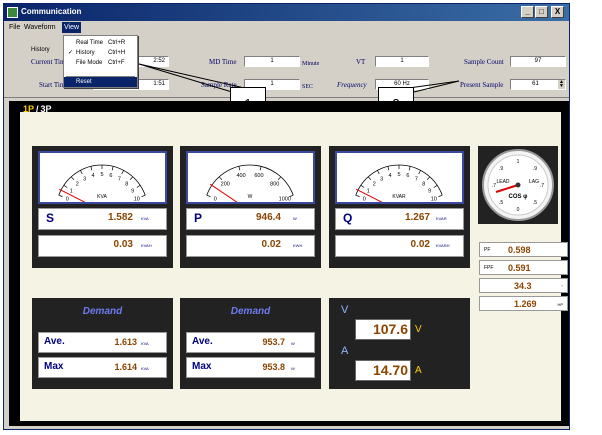  I want to click on demand-kva-panel: Demand Ave. 1.613 KVA Max 1.614 KVA, so click(102, 343).